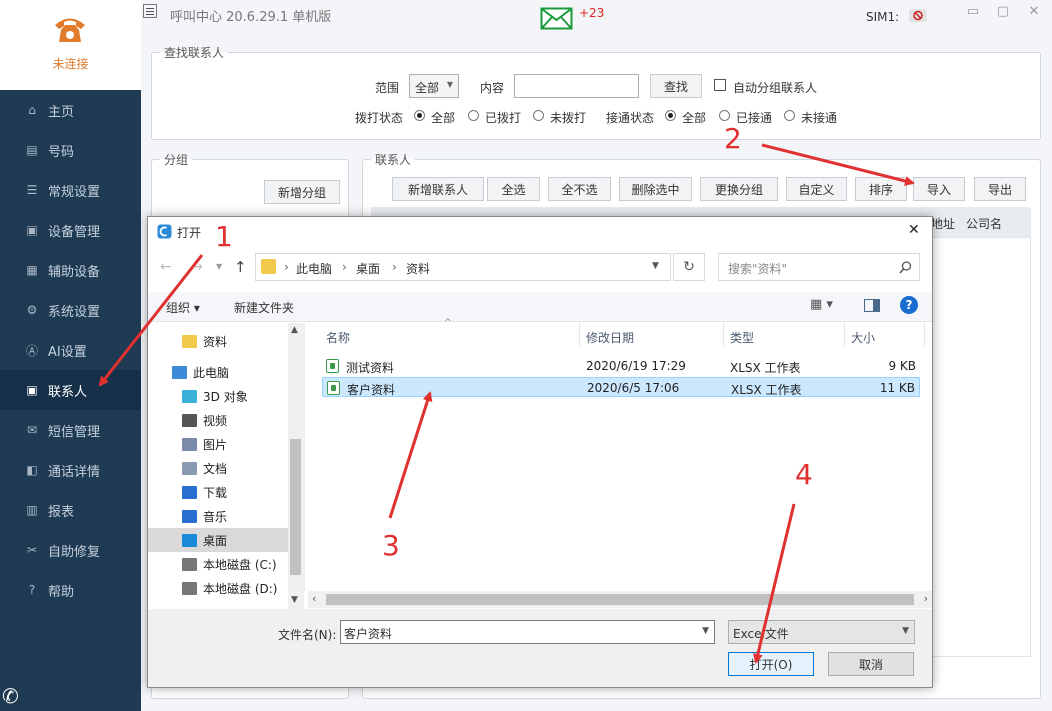 This screenshot has width=1052, height=711. I want to click on annotation-2: 2, so click(733, 138).